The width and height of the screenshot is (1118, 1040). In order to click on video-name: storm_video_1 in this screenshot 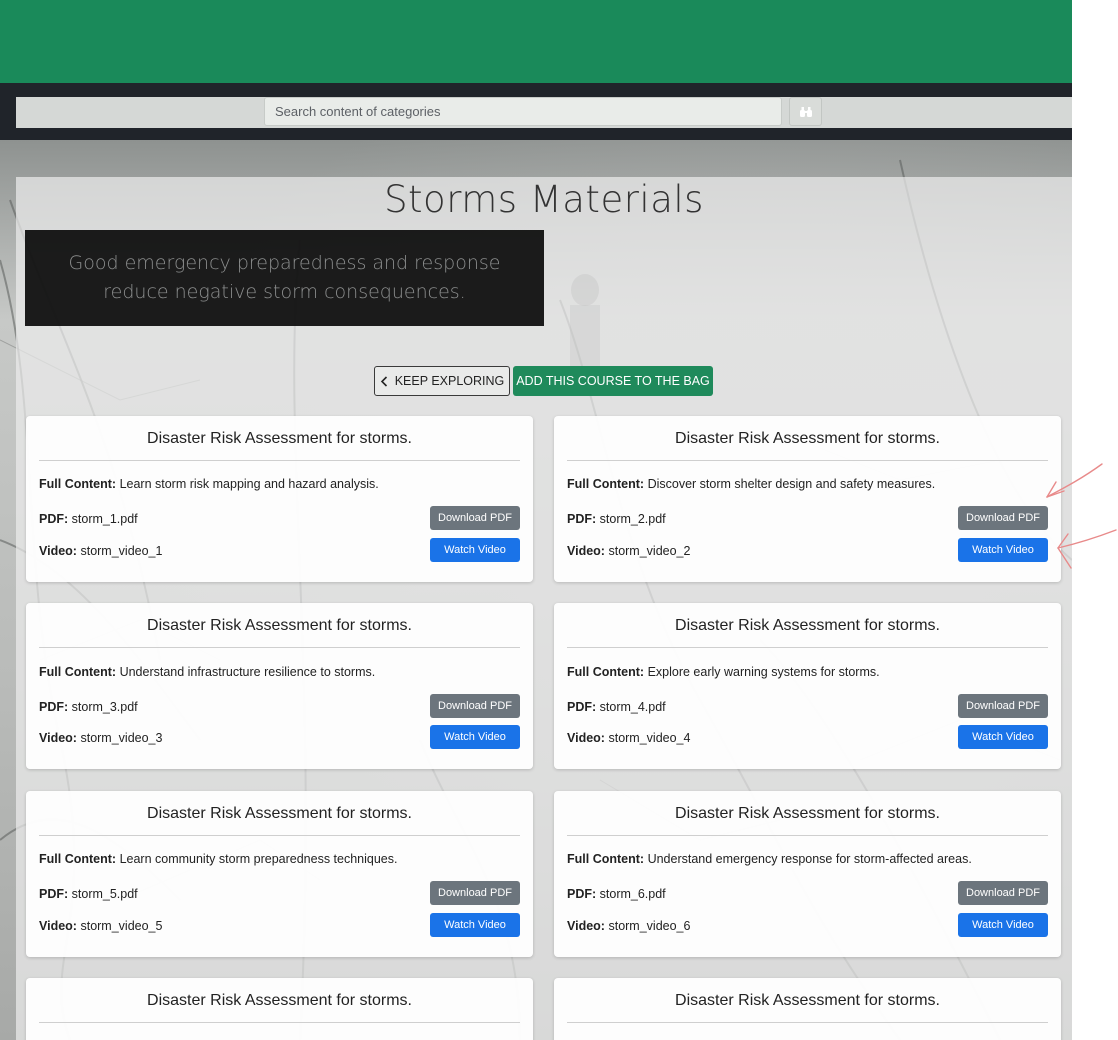, I will do `click(121, 551)`.